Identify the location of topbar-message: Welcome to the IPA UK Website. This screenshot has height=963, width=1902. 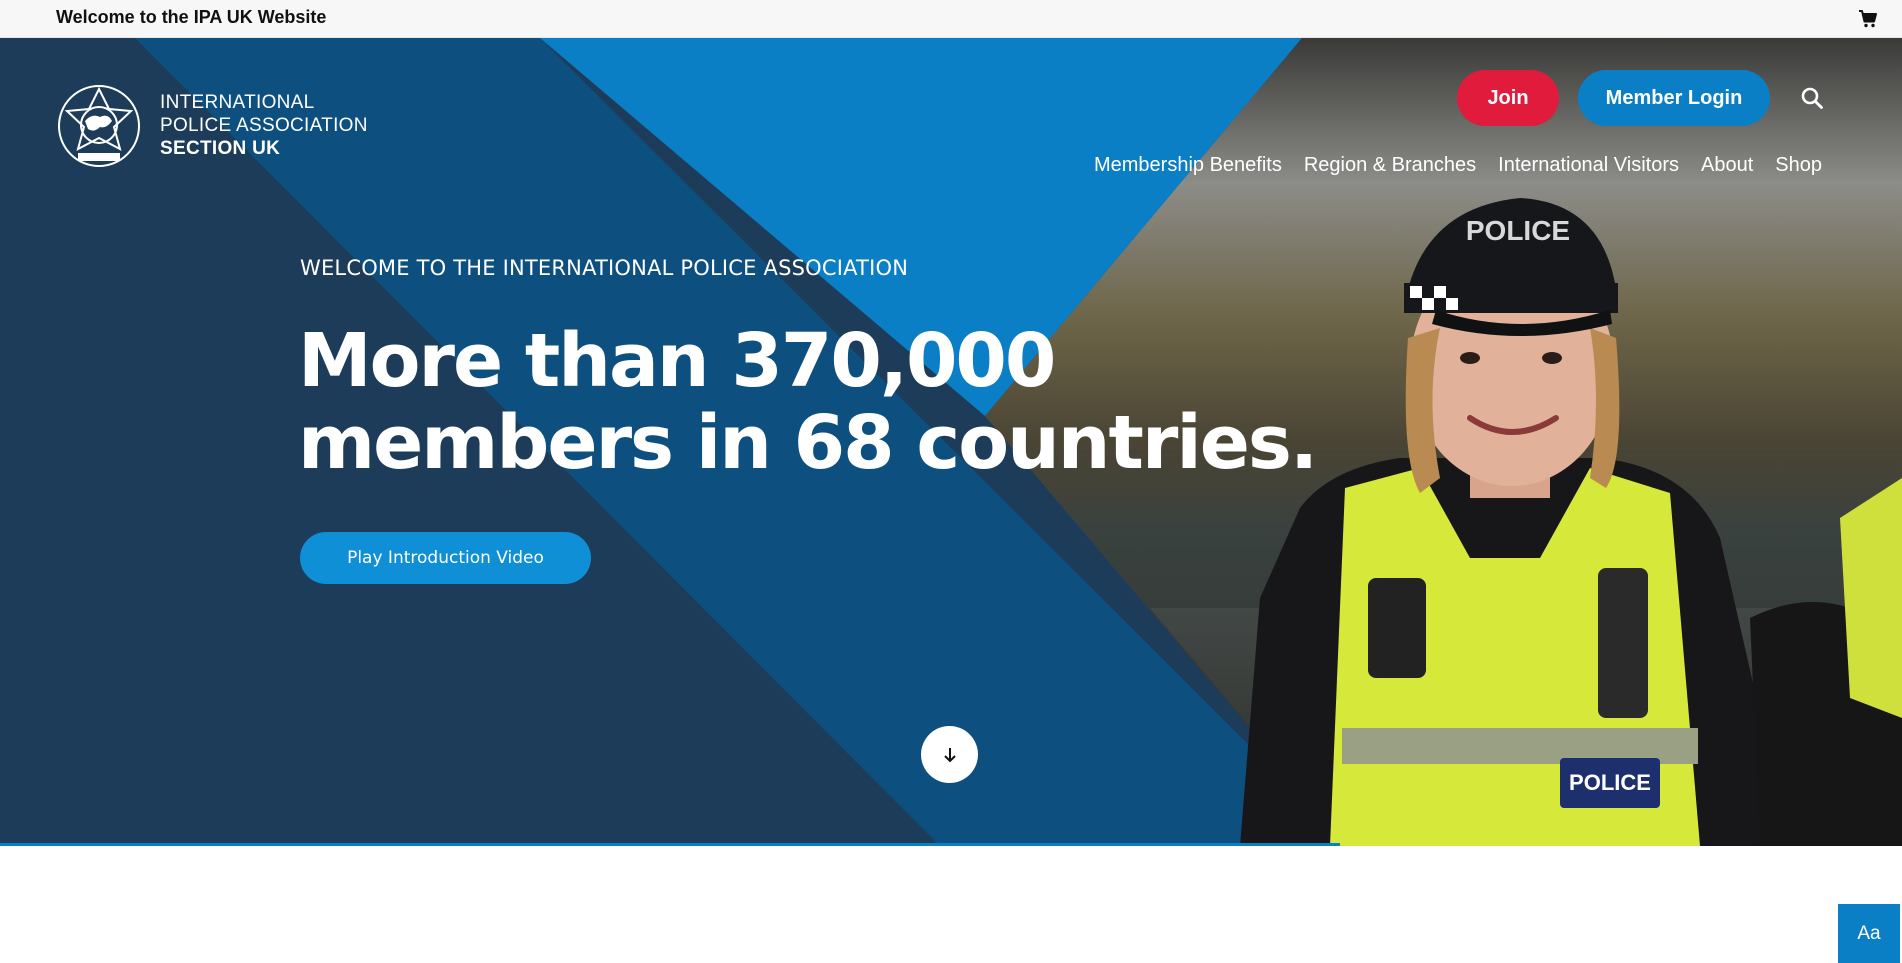
(191, 17).